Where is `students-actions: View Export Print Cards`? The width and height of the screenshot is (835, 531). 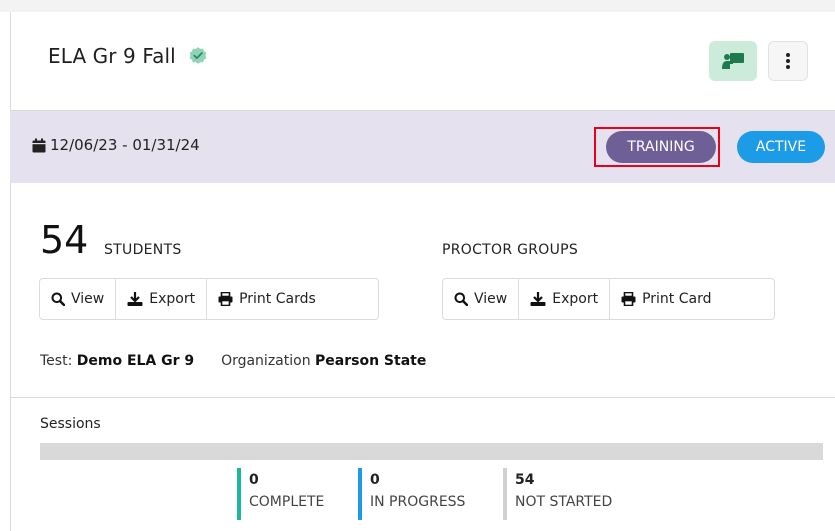 students-actions: View Export Print Cards is located at coordinates (209, 299).